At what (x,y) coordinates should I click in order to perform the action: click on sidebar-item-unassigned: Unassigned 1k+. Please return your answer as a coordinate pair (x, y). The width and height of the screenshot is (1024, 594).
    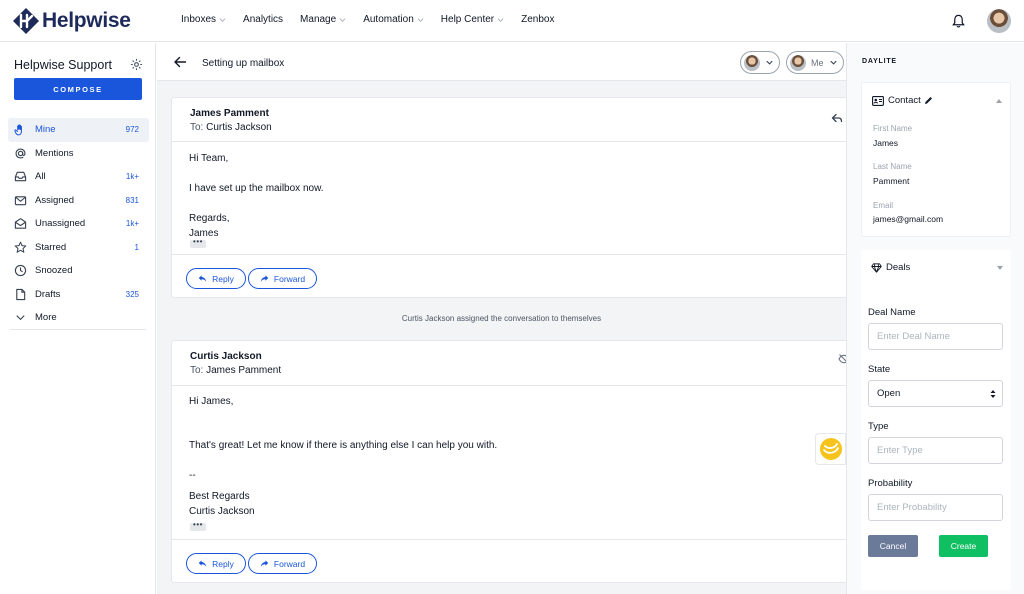
    Looking at the image, I should click on (78, 224).